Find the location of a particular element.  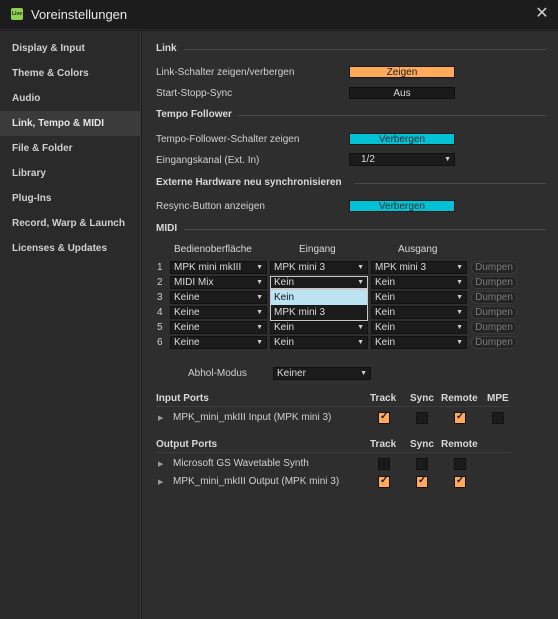

column-header-remote: Remote is located at coordinates (459, 444).